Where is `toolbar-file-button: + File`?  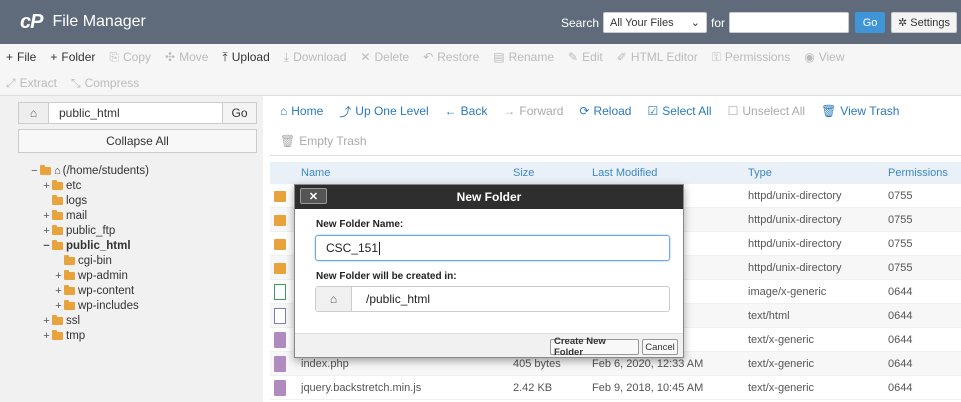 toolbar-file-button: + File is located at coordinates (21, 57).